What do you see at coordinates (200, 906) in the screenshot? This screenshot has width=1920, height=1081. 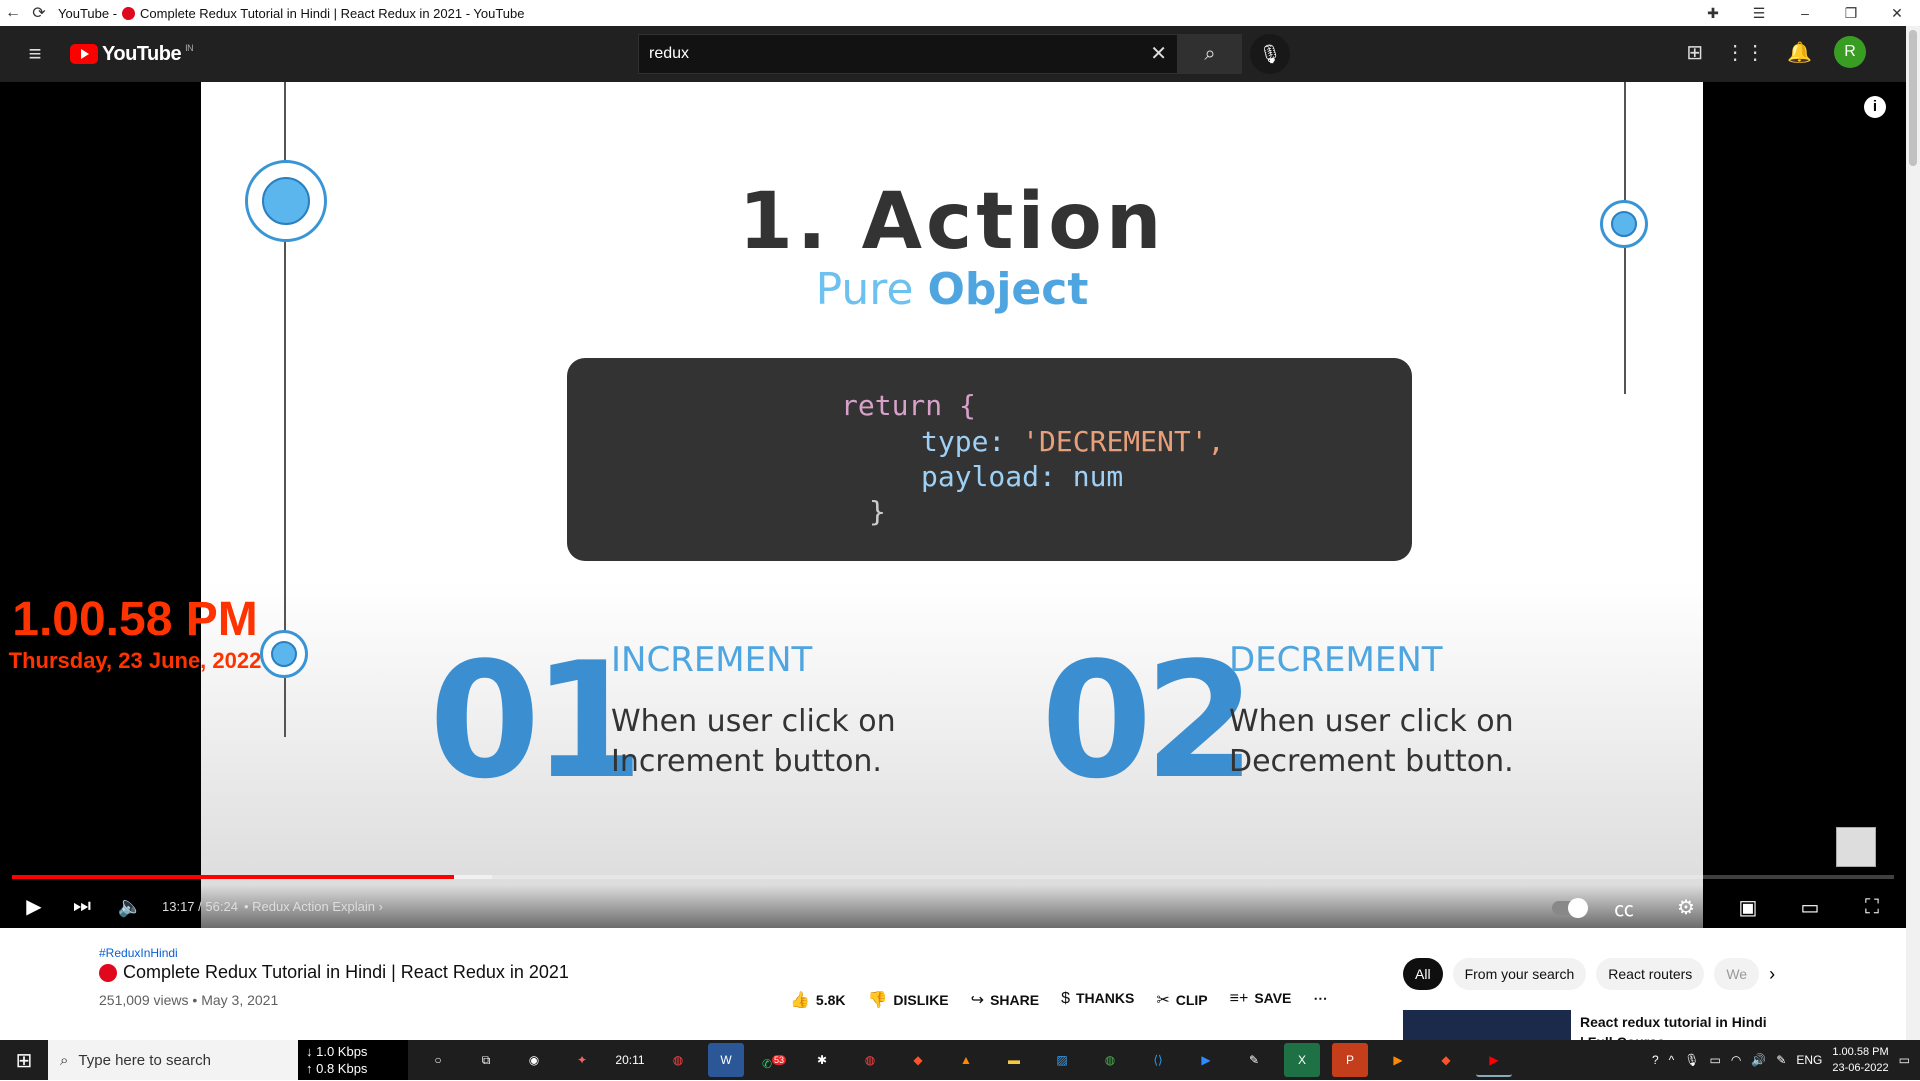 I see `timecode: 13:17 / 56:24` at bounding box center [200, 906].